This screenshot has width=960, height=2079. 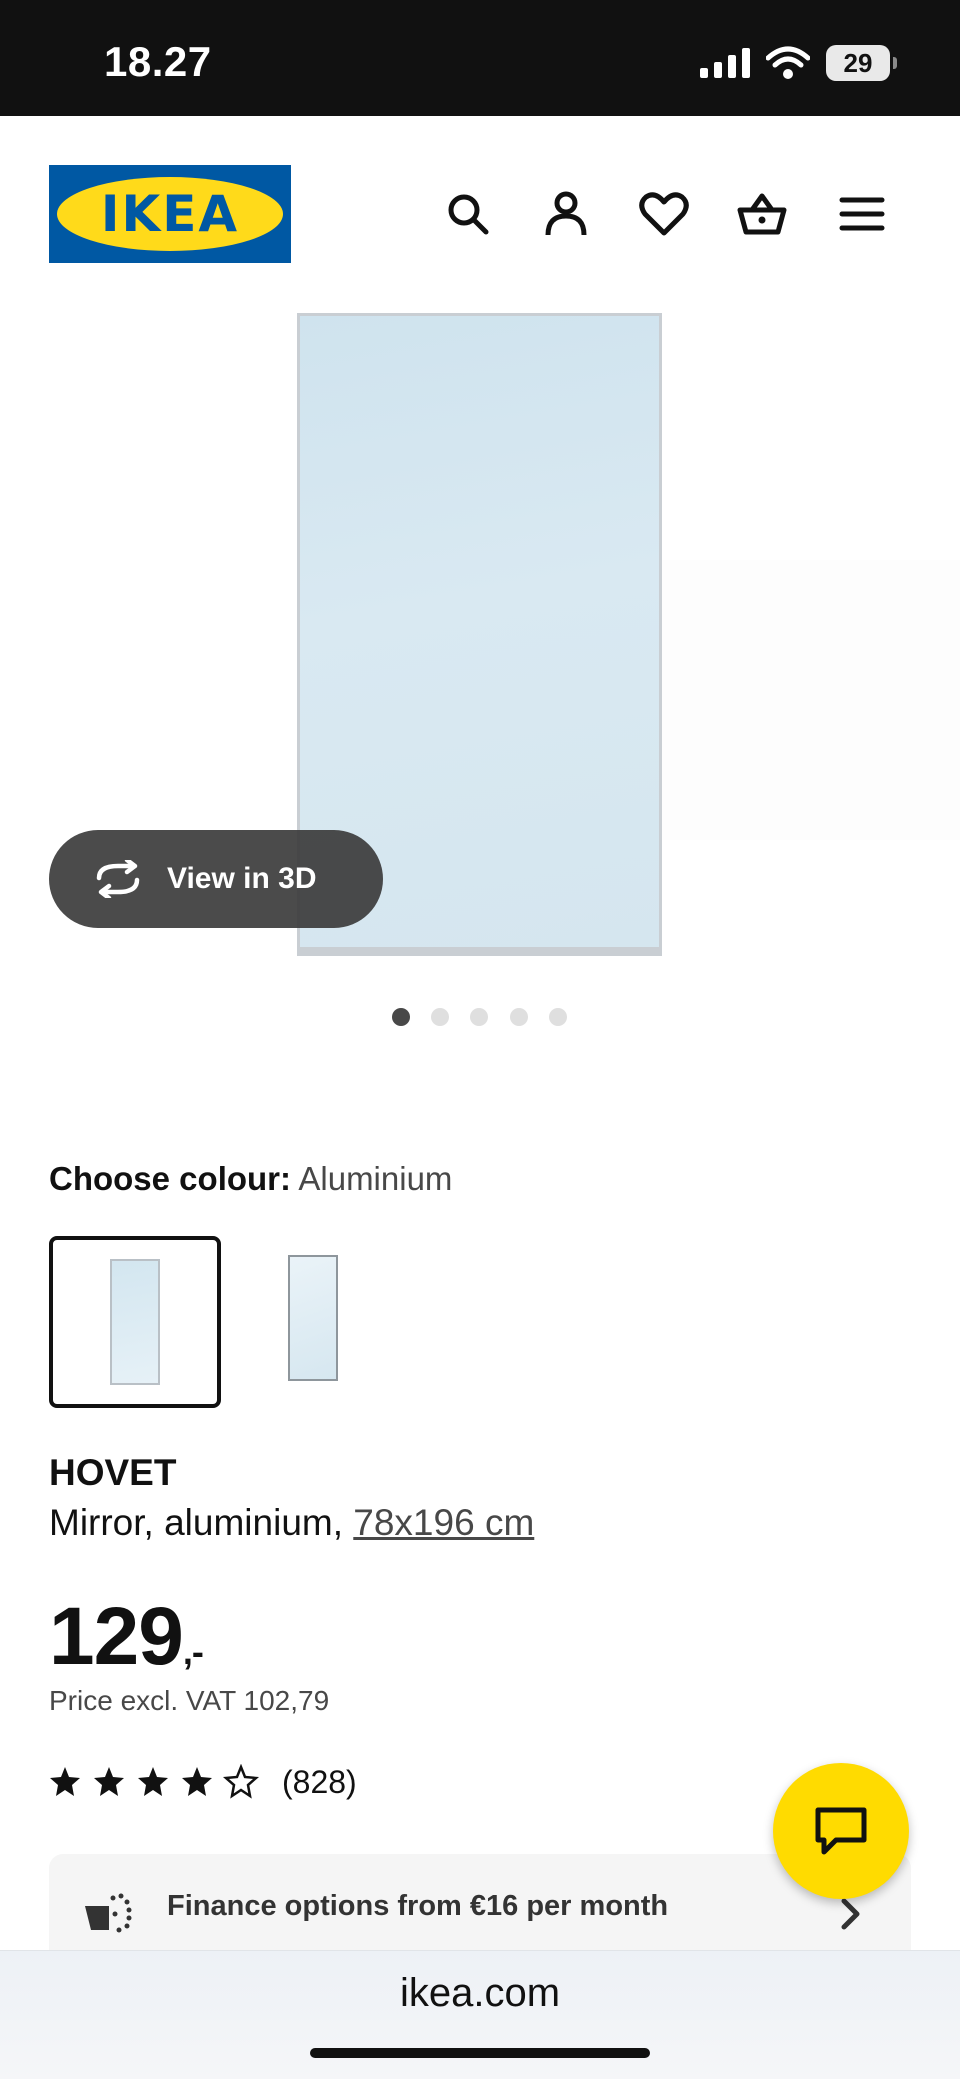 What do you see at coordinates (664, 214) in the screenshot?
I see `heart-icon` at bounding box center [664, 214].